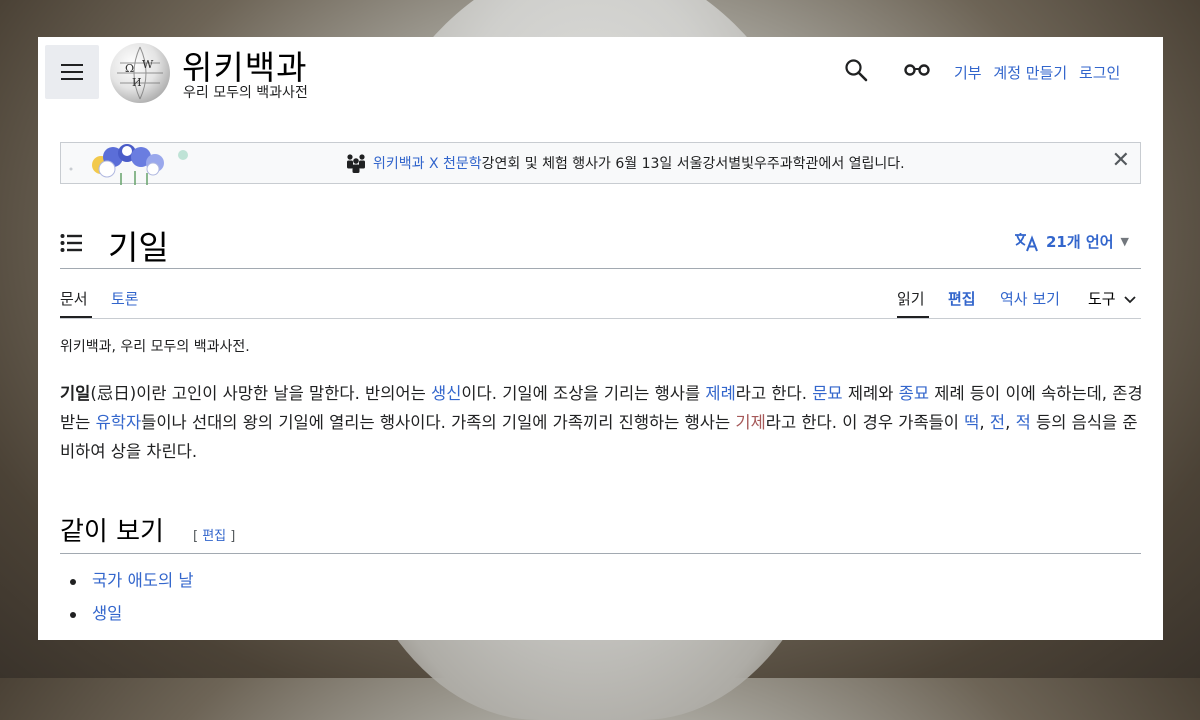  I want to click on link-saengsin: 생신, so click(446, 393).